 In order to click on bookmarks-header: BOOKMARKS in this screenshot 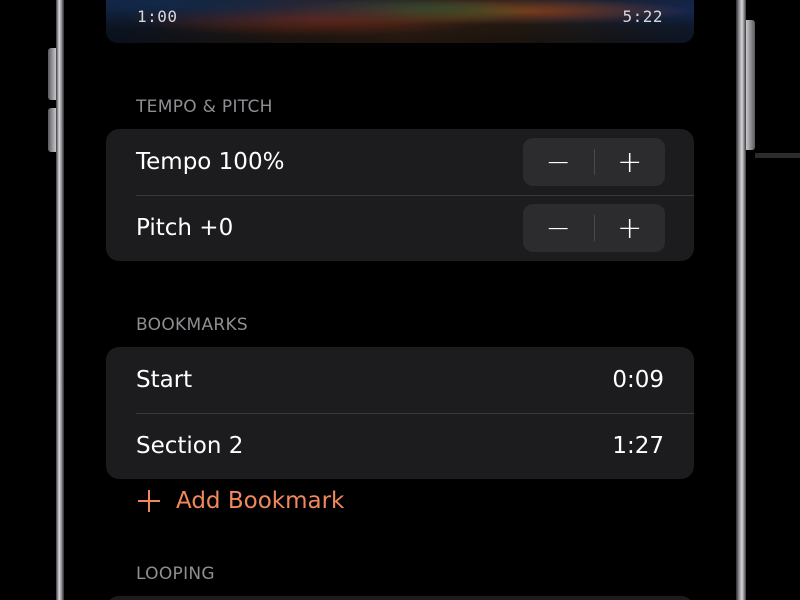, I will do `click(192, 325)`.